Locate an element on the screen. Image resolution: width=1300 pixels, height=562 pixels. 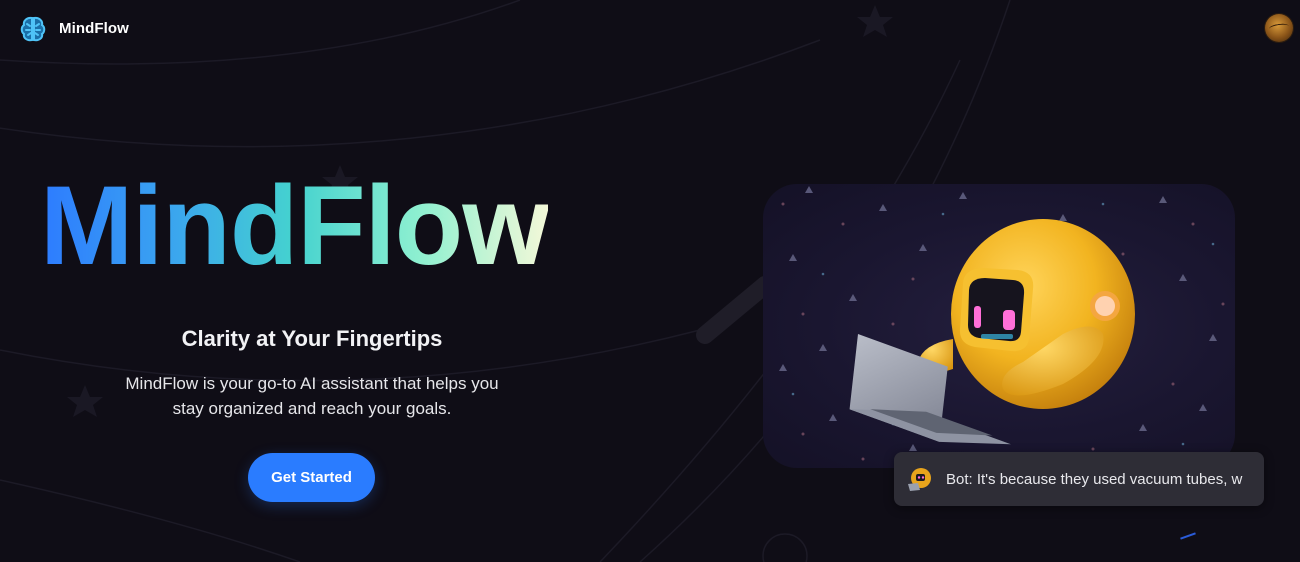
decorative-stroke is located at coordinates (1188, 536).